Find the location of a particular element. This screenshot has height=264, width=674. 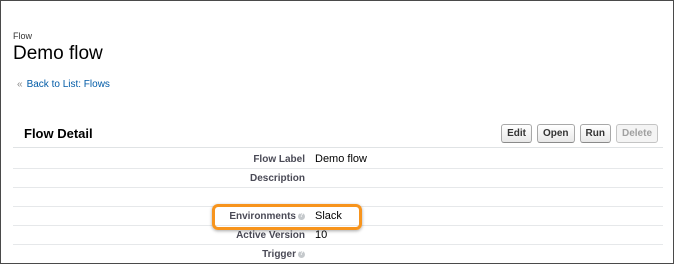

open-button: Open is located at coordinates (555, 133).